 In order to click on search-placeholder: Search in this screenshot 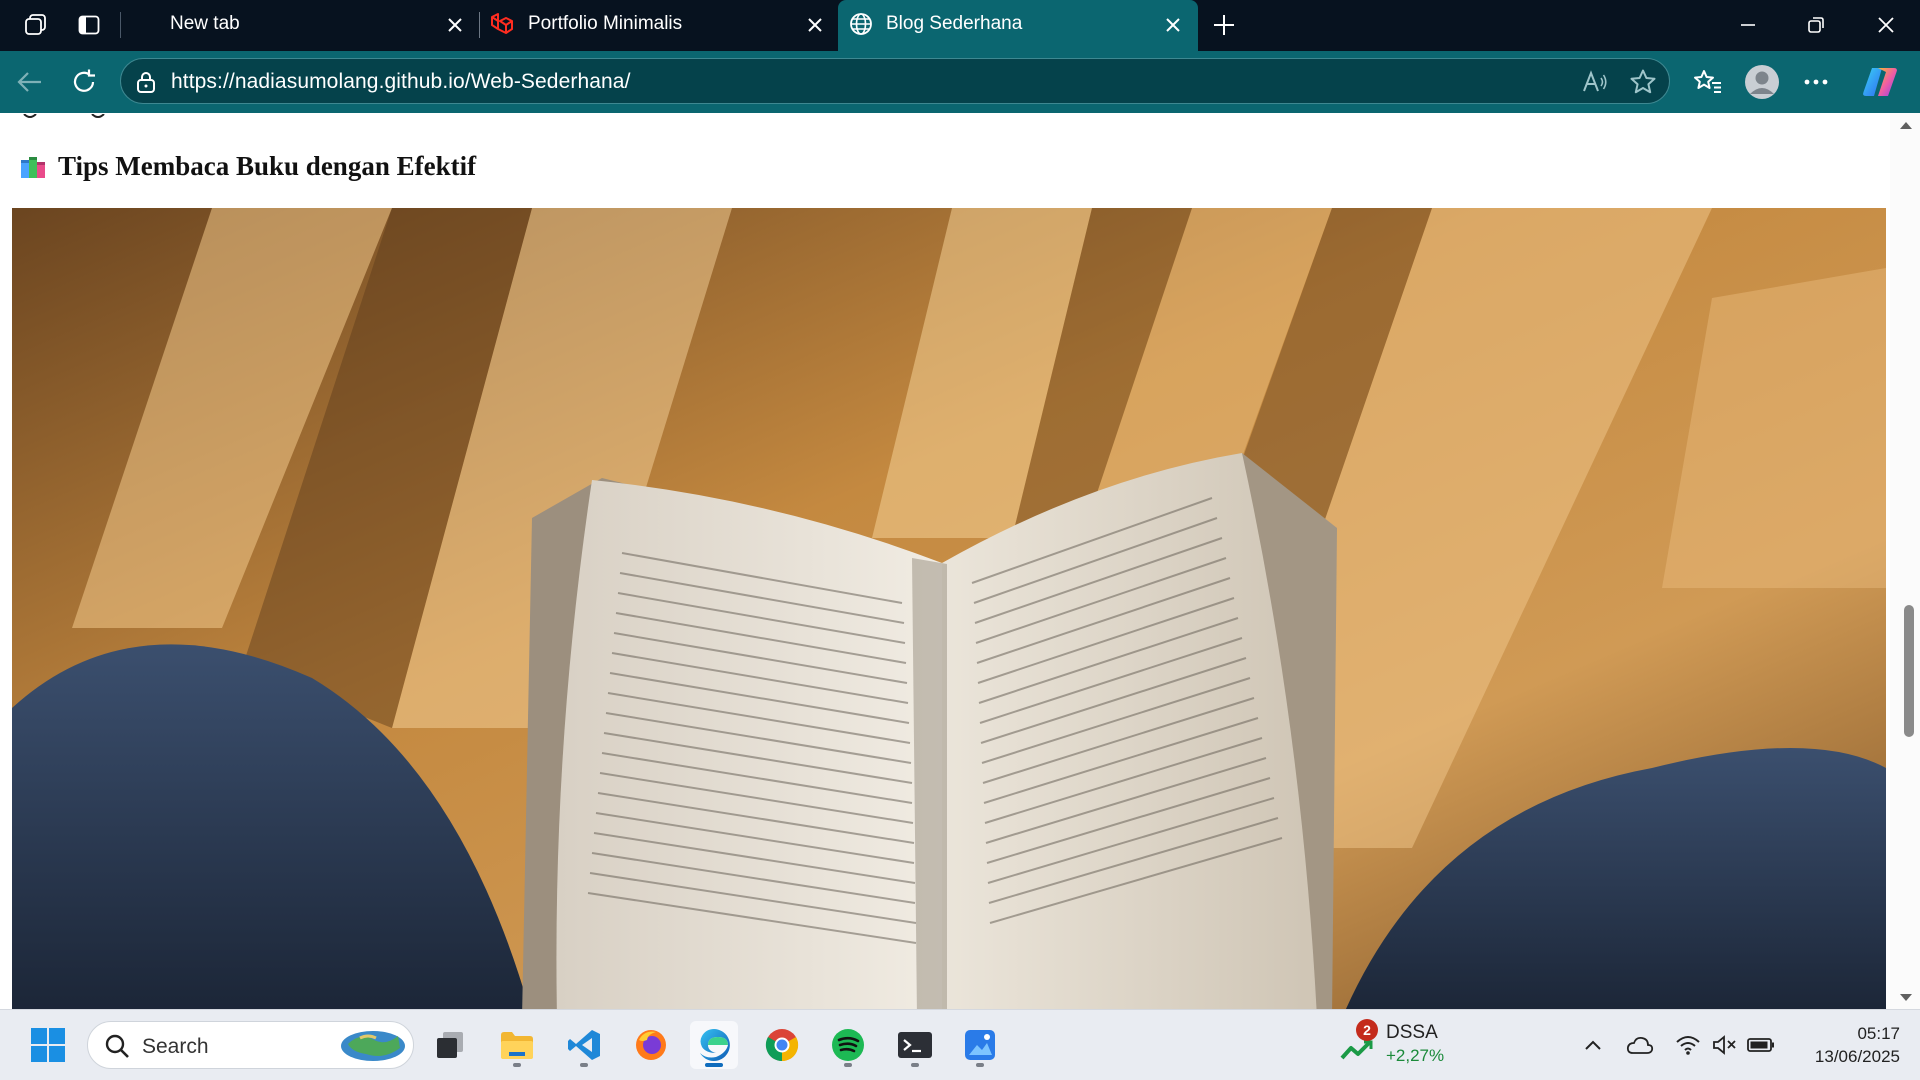, I will do `click(175, 1046)`.